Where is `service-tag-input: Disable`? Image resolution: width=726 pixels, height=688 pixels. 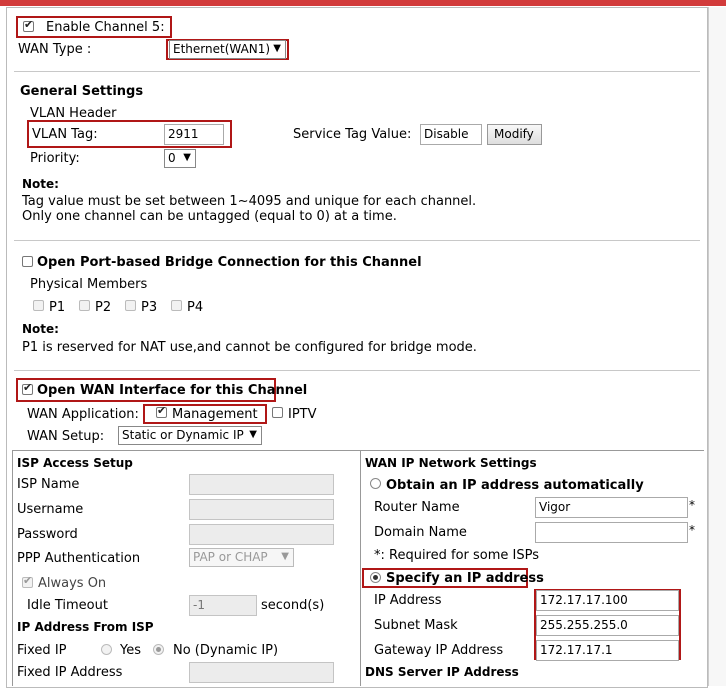
service-tag-input: Disable is located at coordinates (451, 134).